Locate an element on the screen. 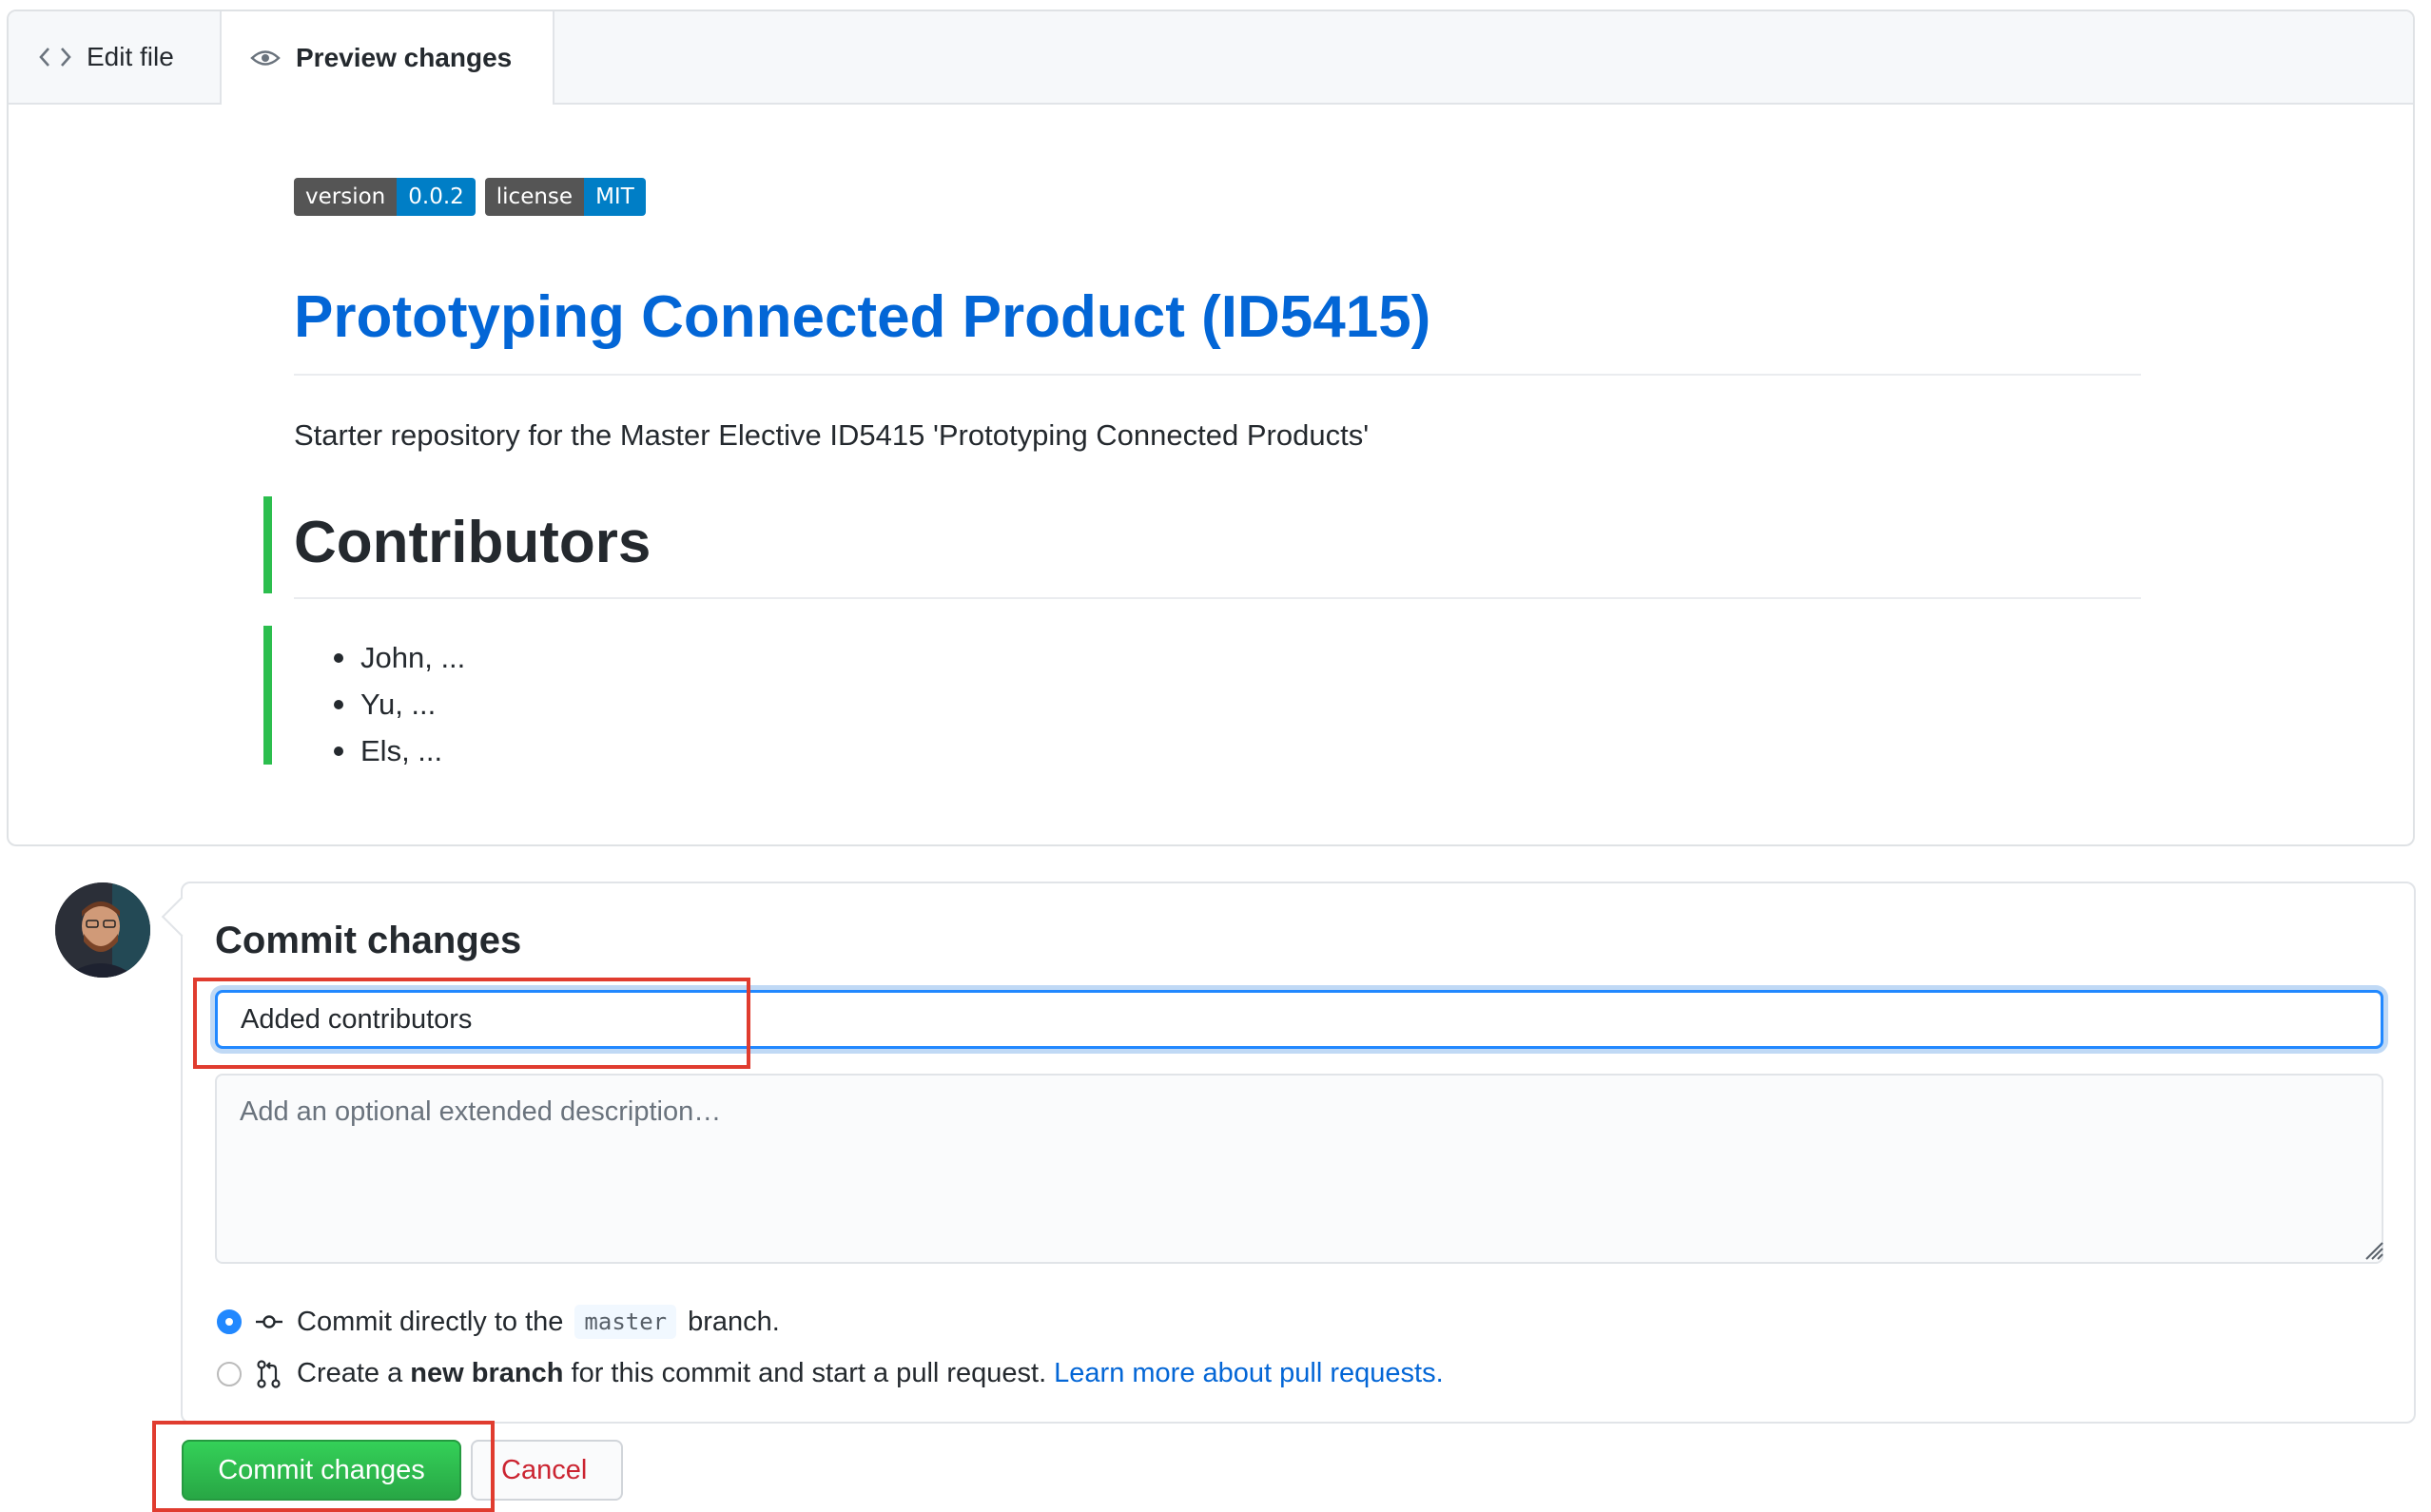 This screenshot has height=1512, width=2431. badge-value: 0.0.2 is located at coordinates (436, 197).